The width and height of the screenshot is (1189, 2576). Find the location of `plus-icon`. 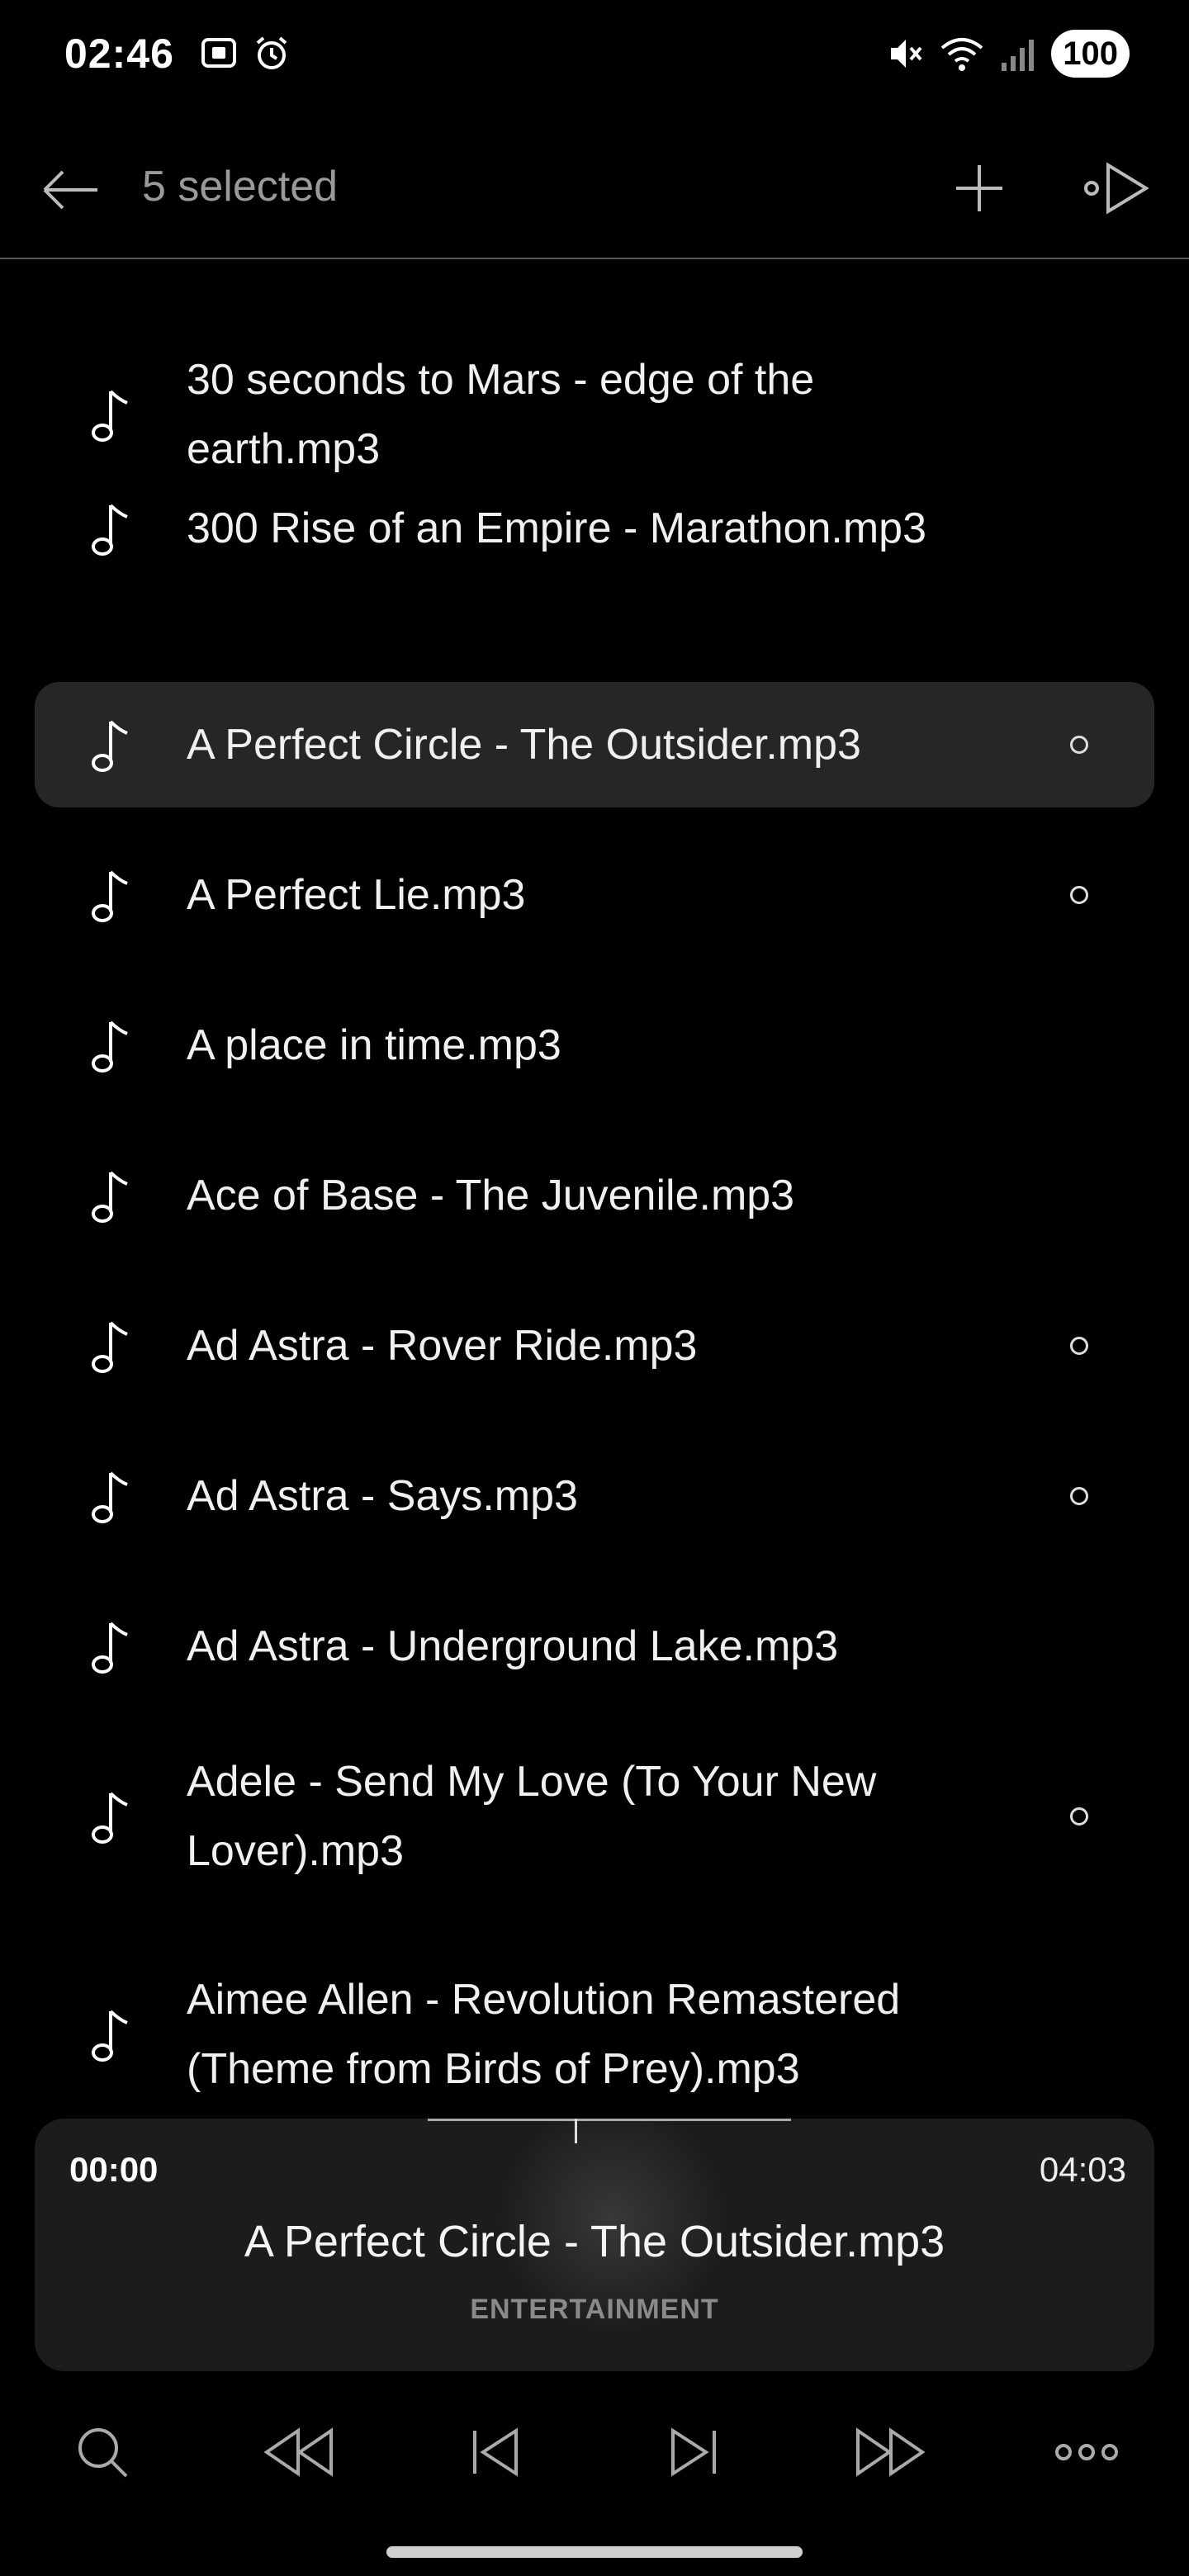

plus-icon is located at coordinates (979, 188).